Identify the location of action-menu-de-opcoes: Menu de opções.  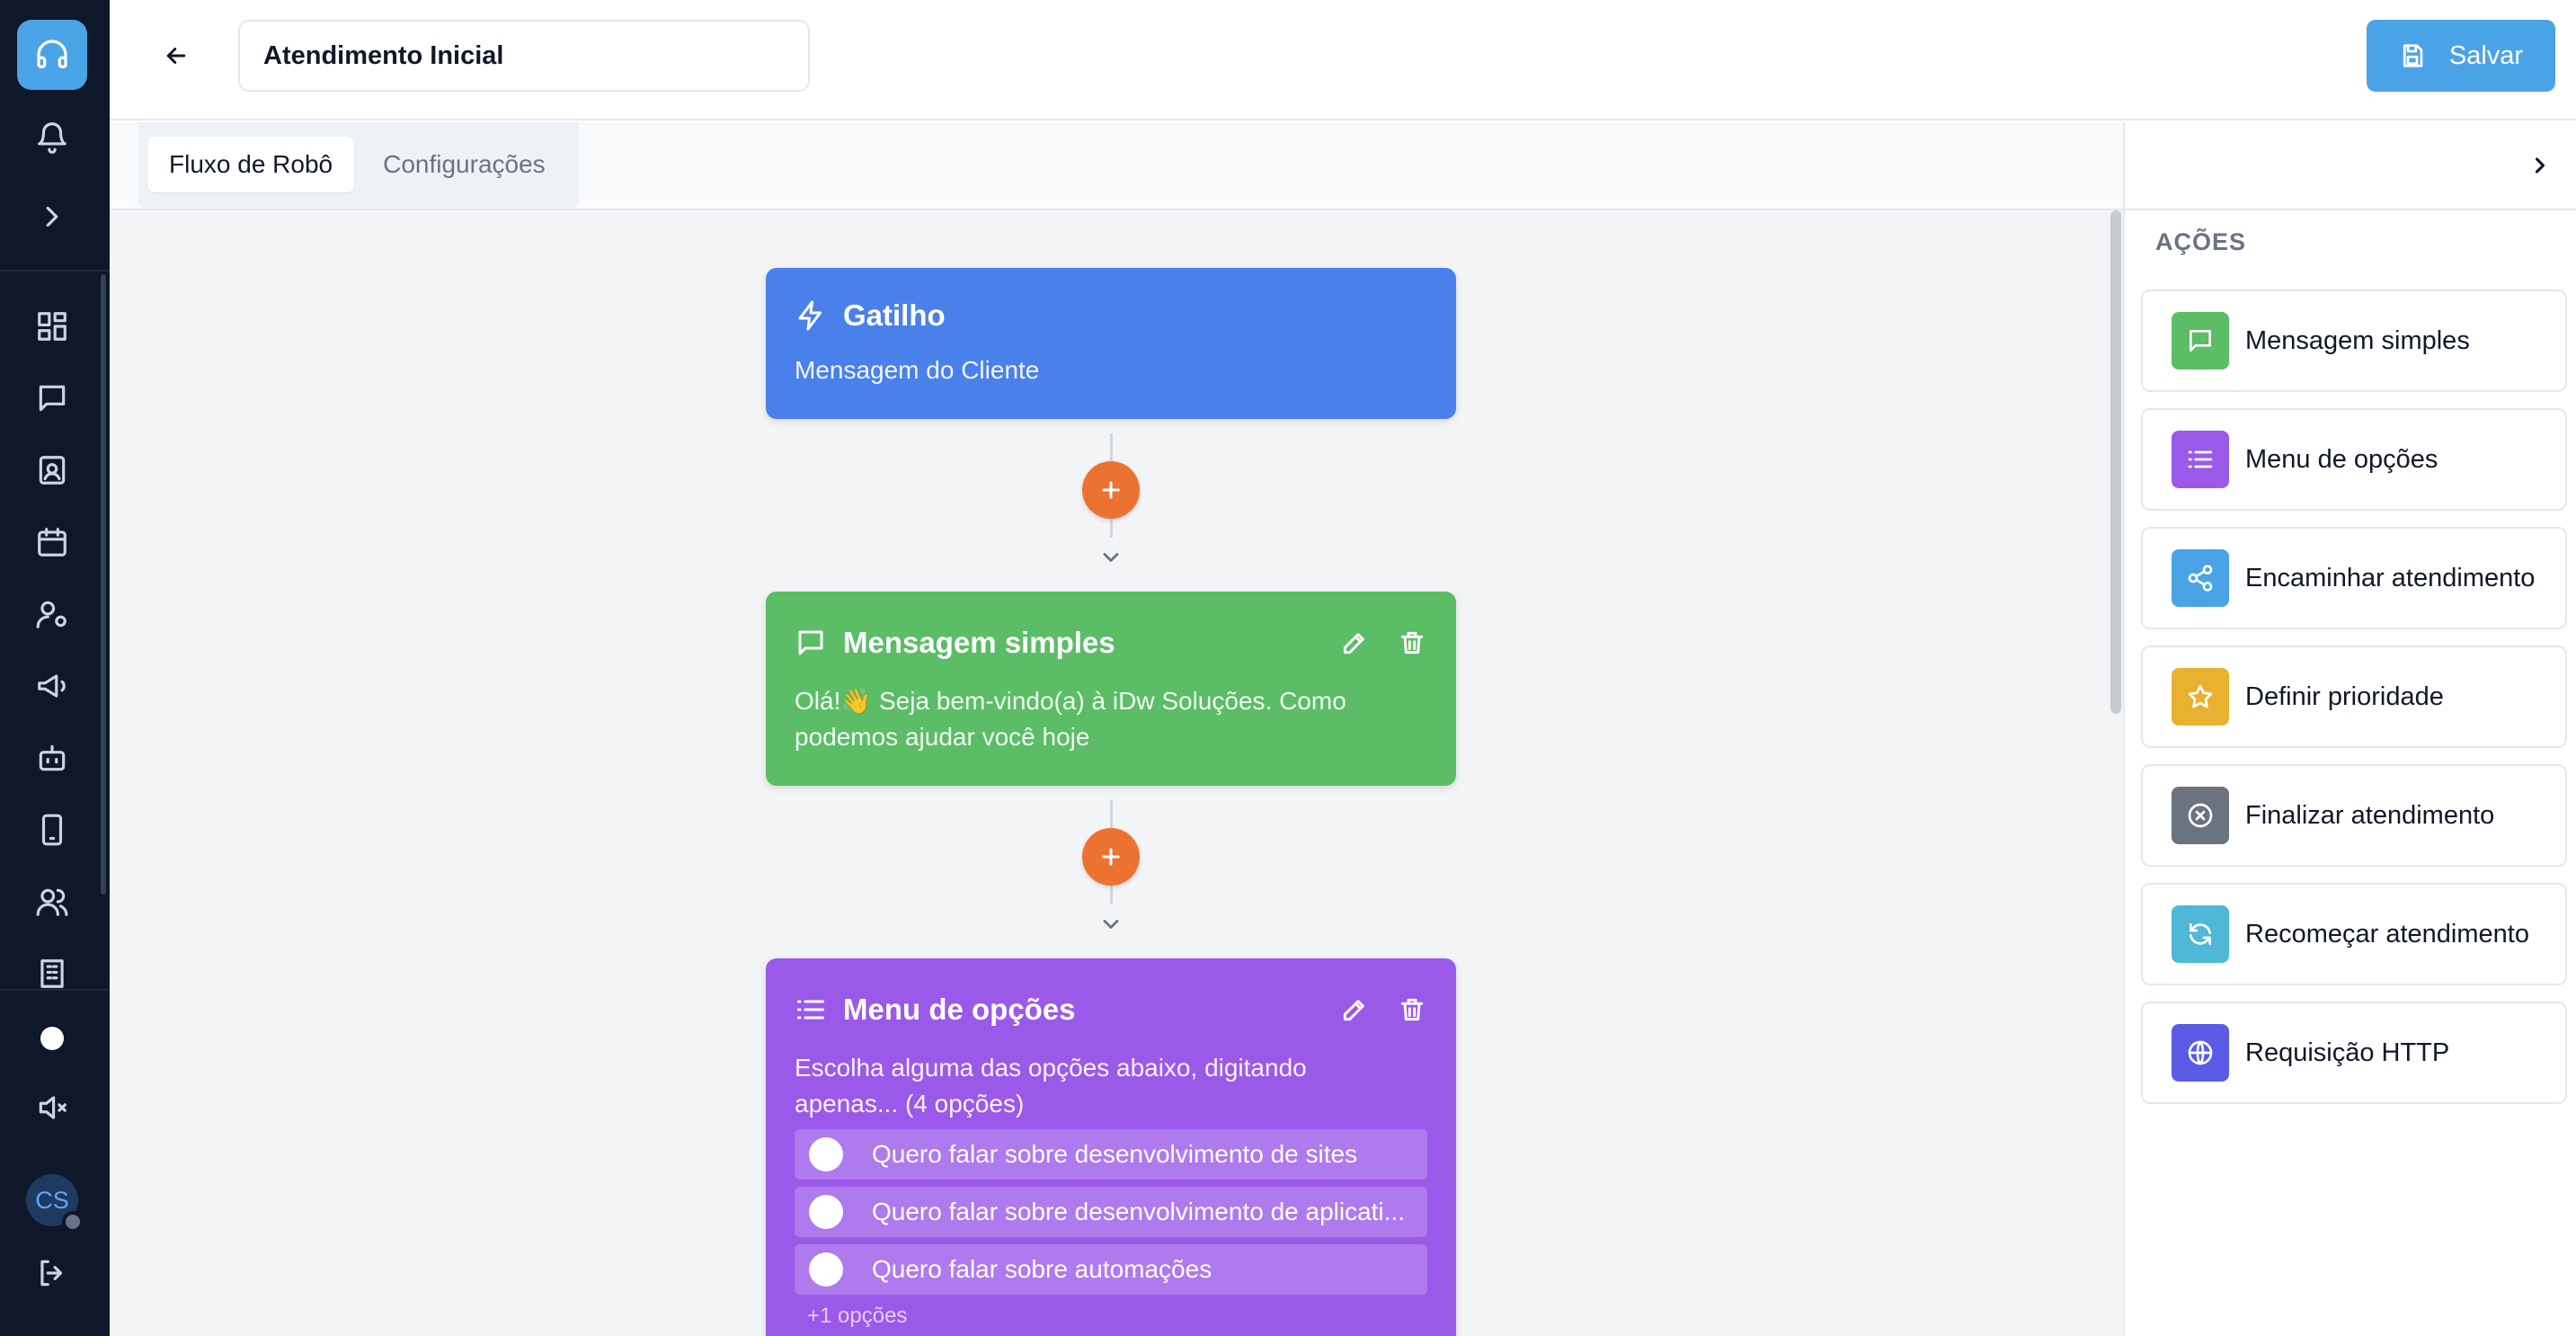
(2354, 459).